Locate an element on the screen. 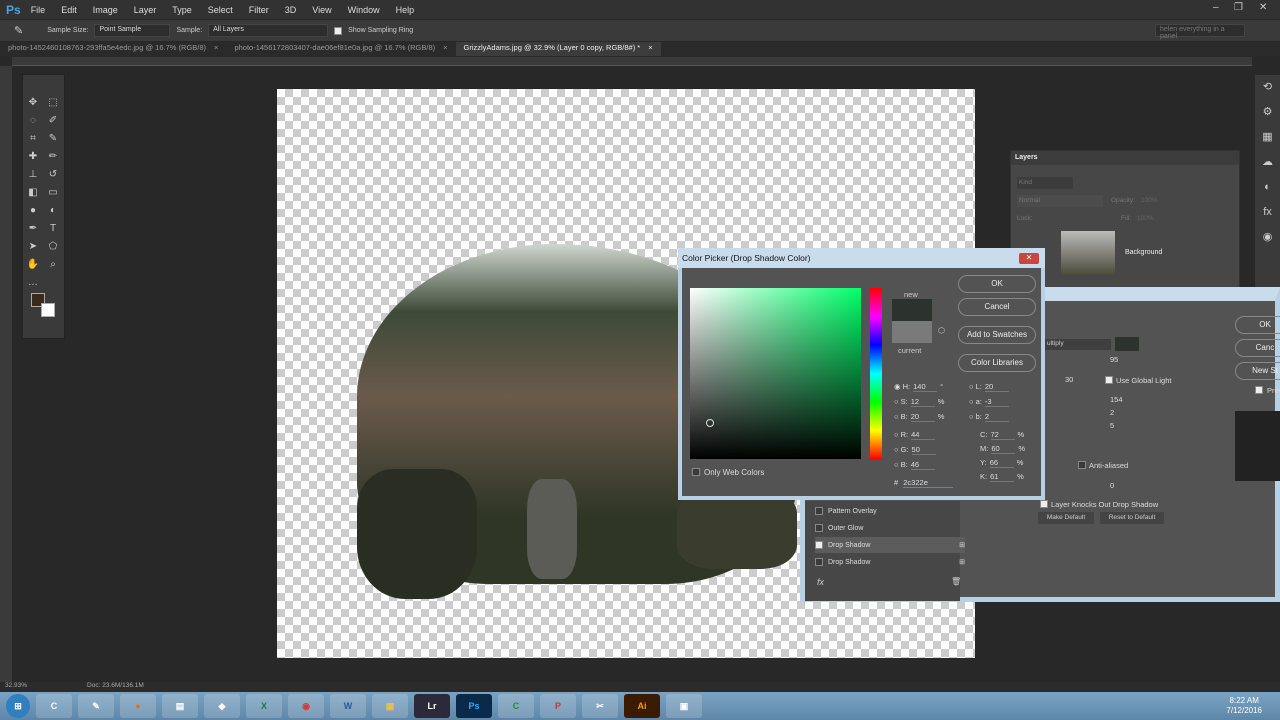  zoom-level: 32.93% is located at coordinates (16, 687).